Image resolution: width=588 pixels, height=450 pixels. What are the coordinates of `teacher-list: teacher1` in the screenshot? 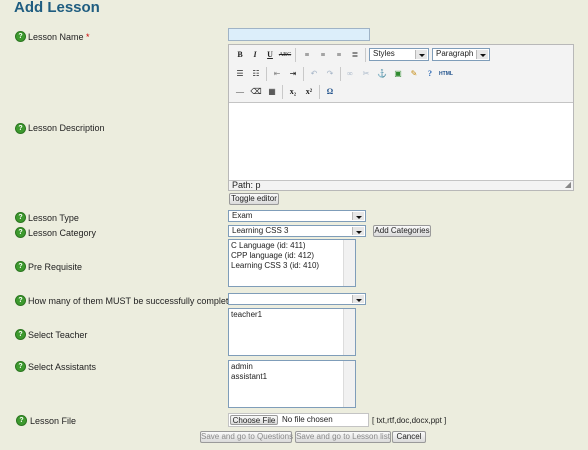 It's located at (292, 332).